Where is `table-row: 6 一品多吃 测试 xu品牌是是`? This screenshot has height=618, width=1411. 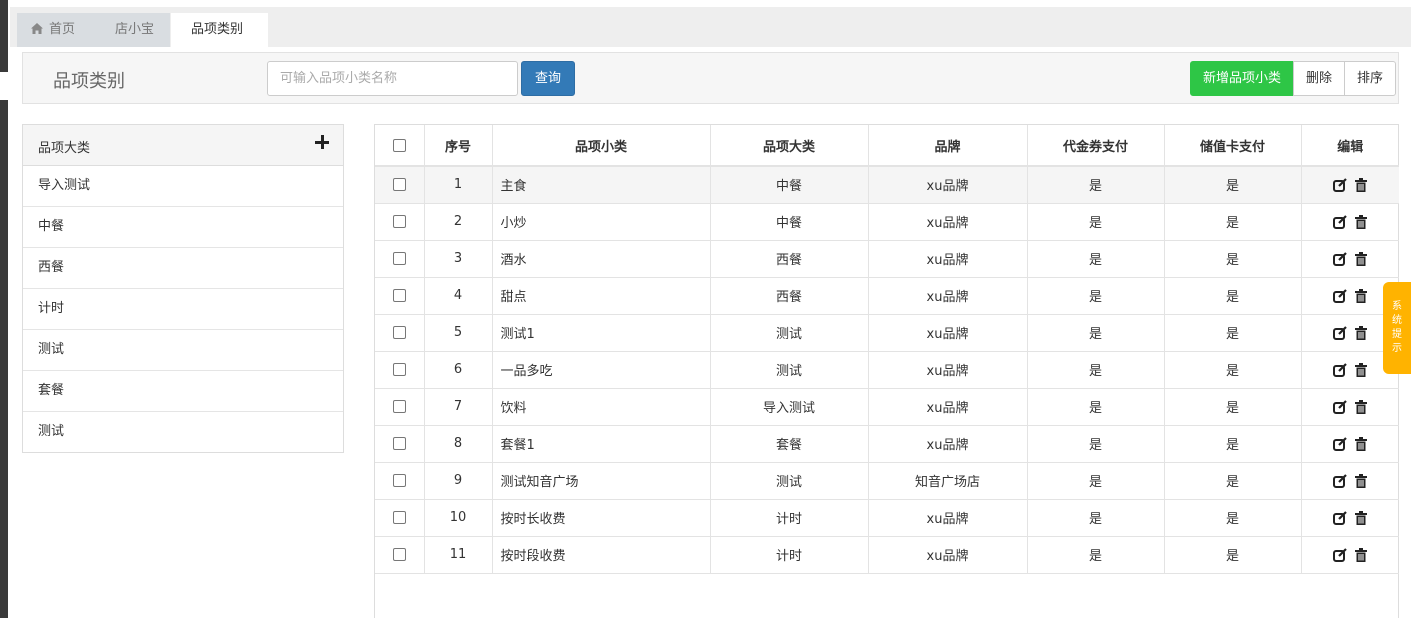
table-row: 6 一品多吃 测试 xu品牌是是 is located at coordinates (887, 369).